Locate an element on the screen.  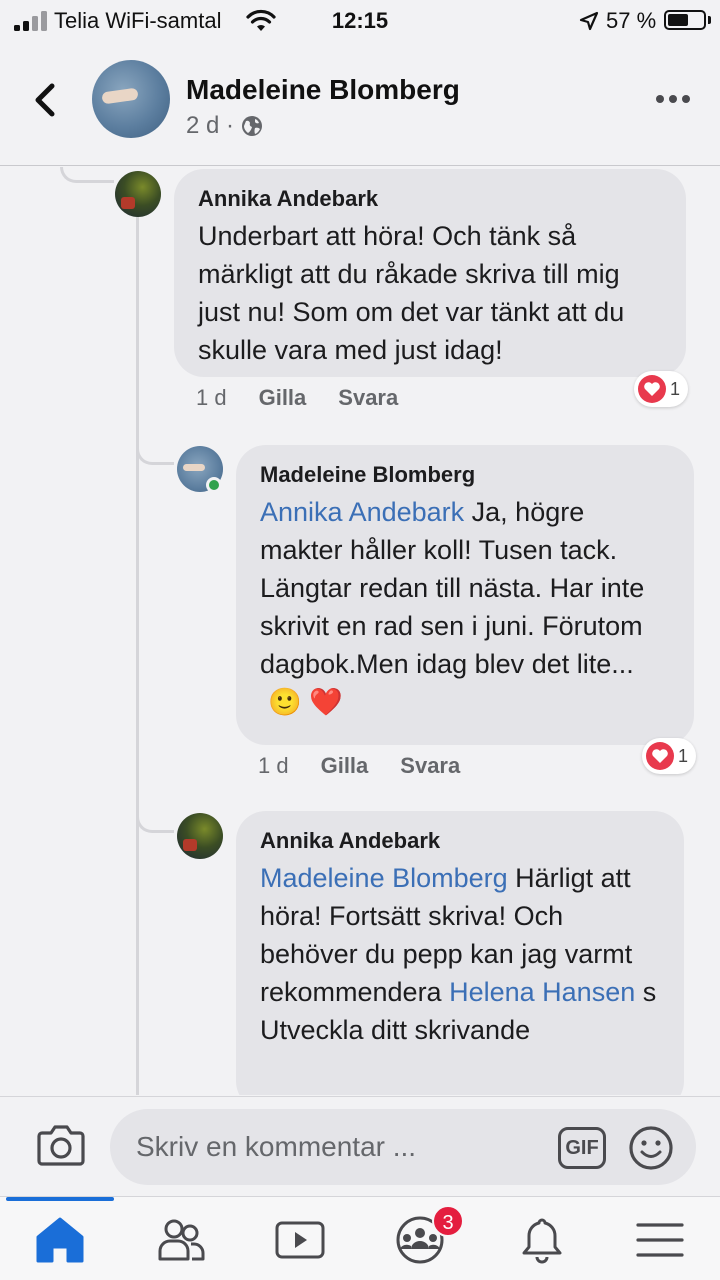
friends-icon is located at coordinates (180, 1240).